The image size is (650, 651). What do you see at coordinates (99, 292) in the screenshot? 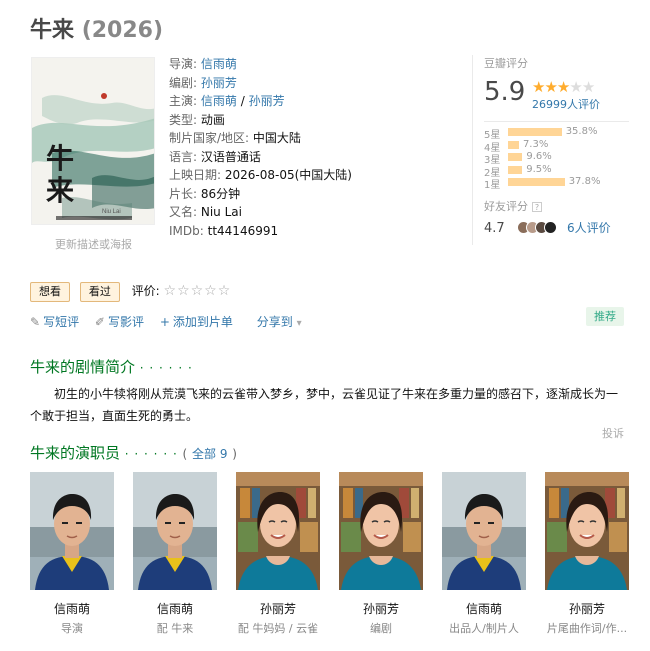
I see `watched-button: 看过` at bounding box center [99, 292].